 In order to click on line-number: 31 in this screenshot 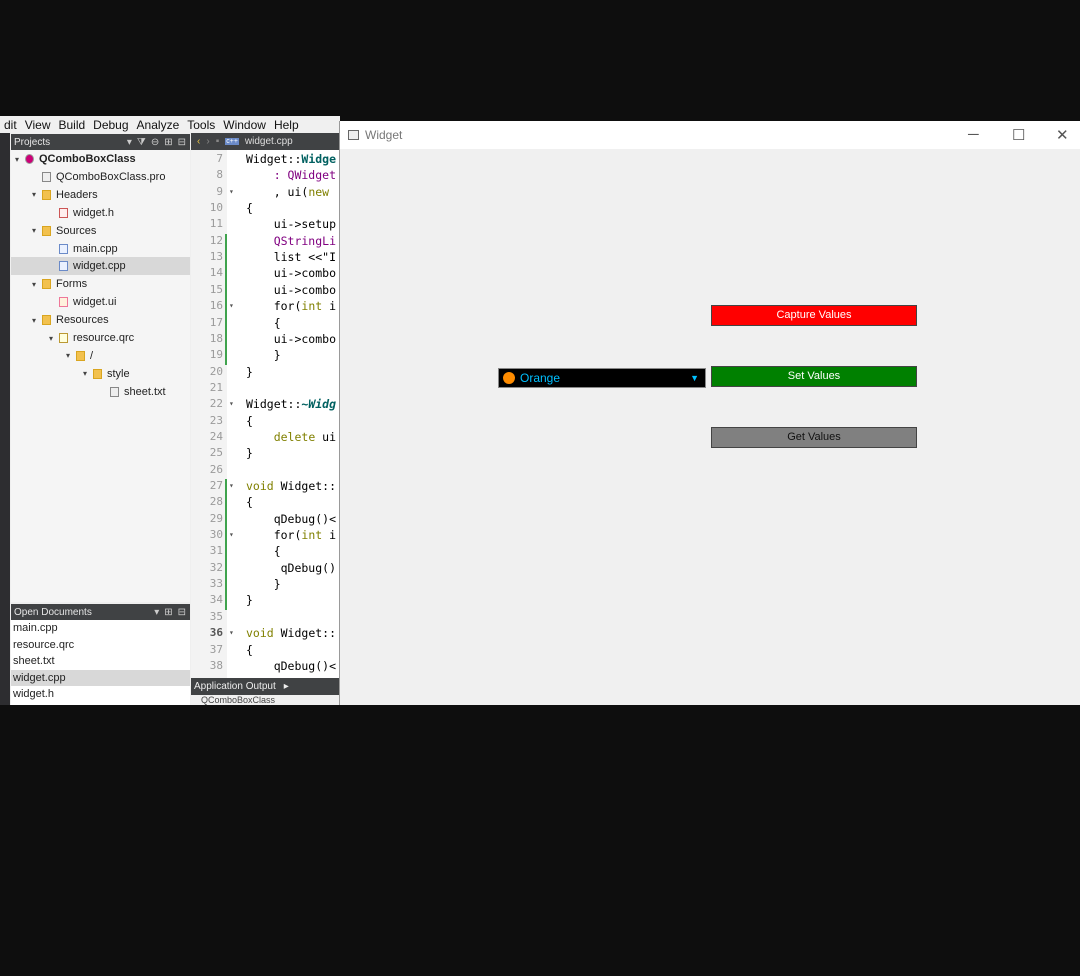, I will do `click(216, 551)`.